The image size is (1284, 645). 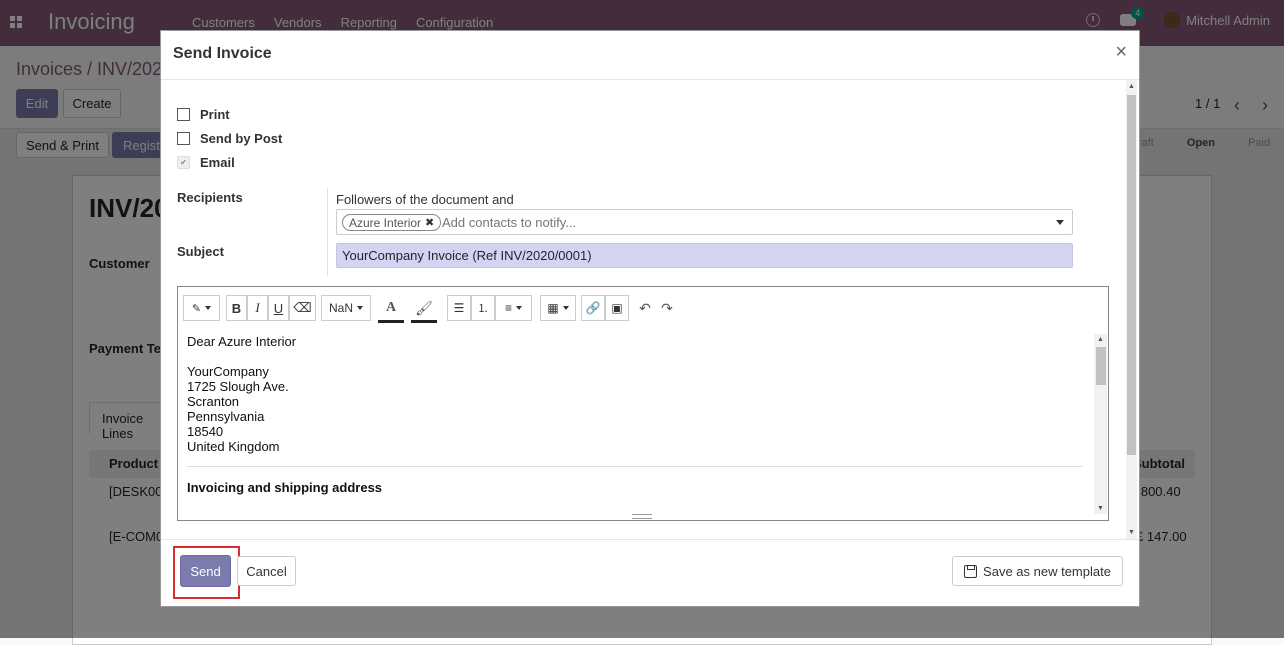 I want to click on recipients-field: Azure Interior ✖, so click(x=704, y=222).